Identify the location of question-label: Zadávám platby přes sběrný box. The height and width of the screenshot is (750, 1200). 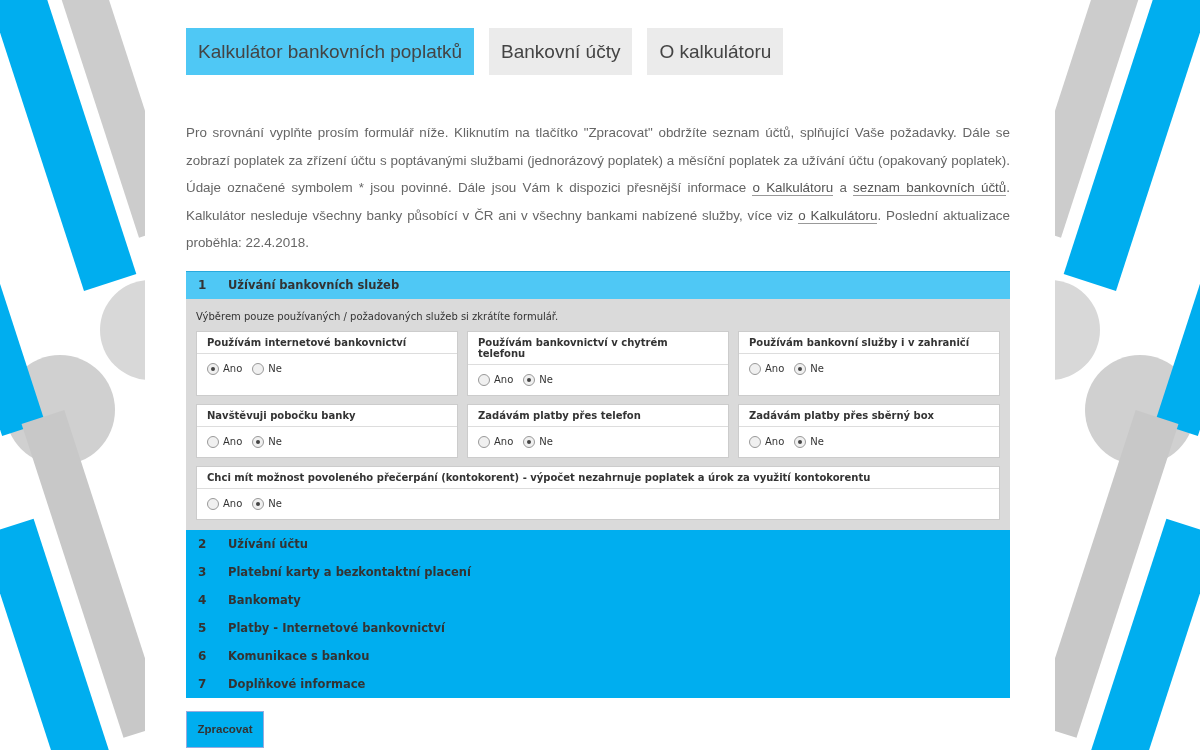
(869, 415).